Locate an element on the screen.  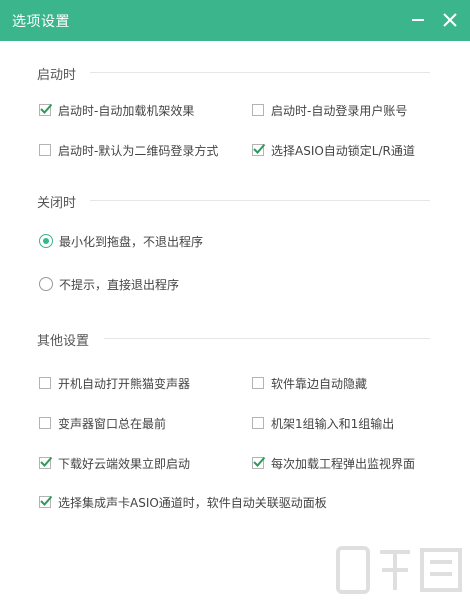
option-startup-load-rack: 启动时-自动加载机架效果 is located at coordinates (116, 110).